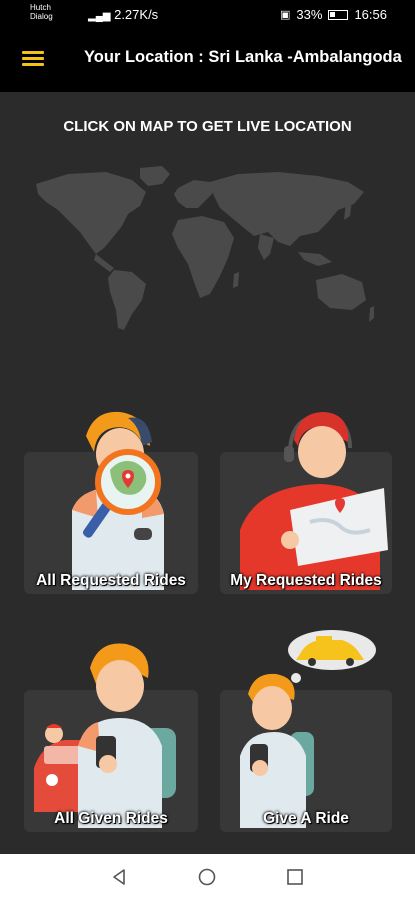 This screenshot has height=900, width=415. What do you see at coordinates (285, 15) in the screenshot?
I see `vibrate-icon: ▣` at bounding box center [285, 15].